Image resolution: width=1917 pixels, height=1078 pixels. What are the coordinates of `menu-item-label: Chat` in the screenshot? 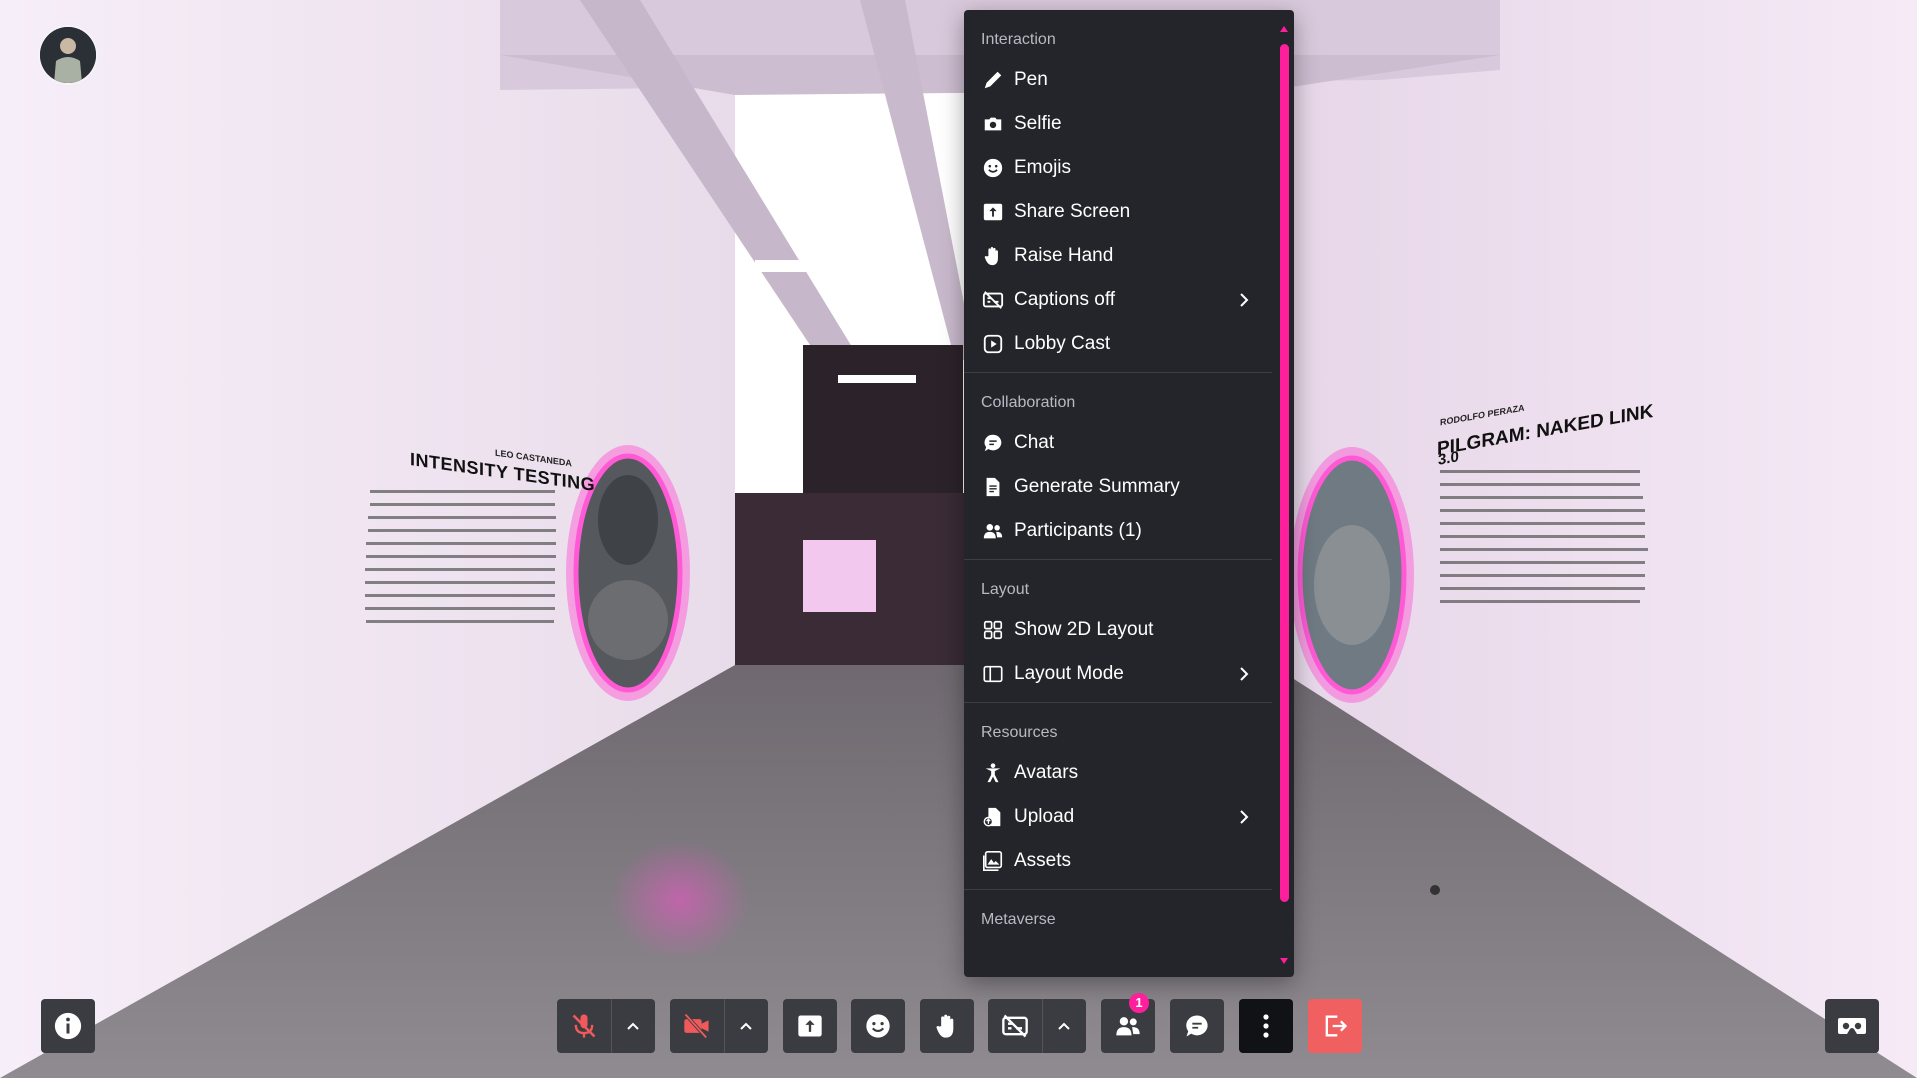 It's located at (1034, 442).